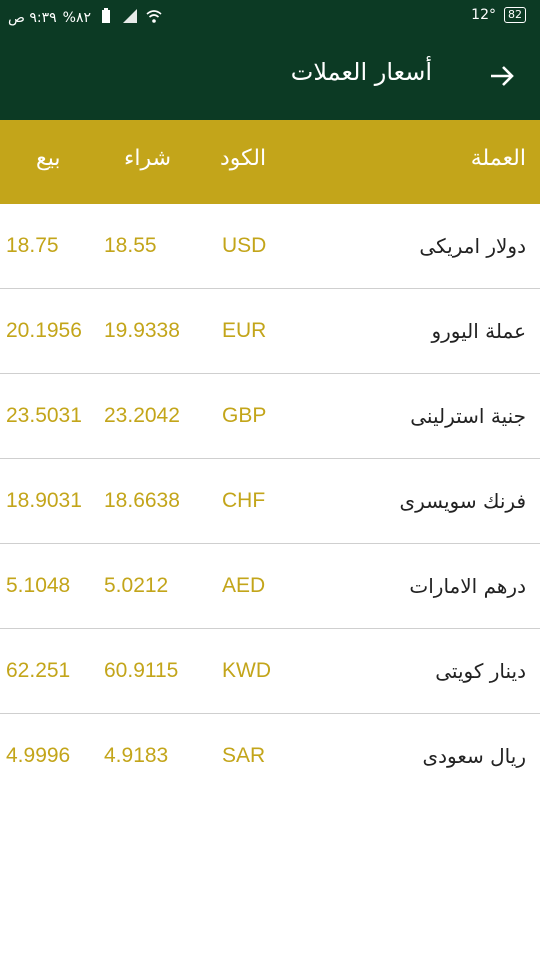  What do you see at coordinates (244, 755) in the screenshot?
I see `currency-code: SAR` at bounding box center [244, 755].